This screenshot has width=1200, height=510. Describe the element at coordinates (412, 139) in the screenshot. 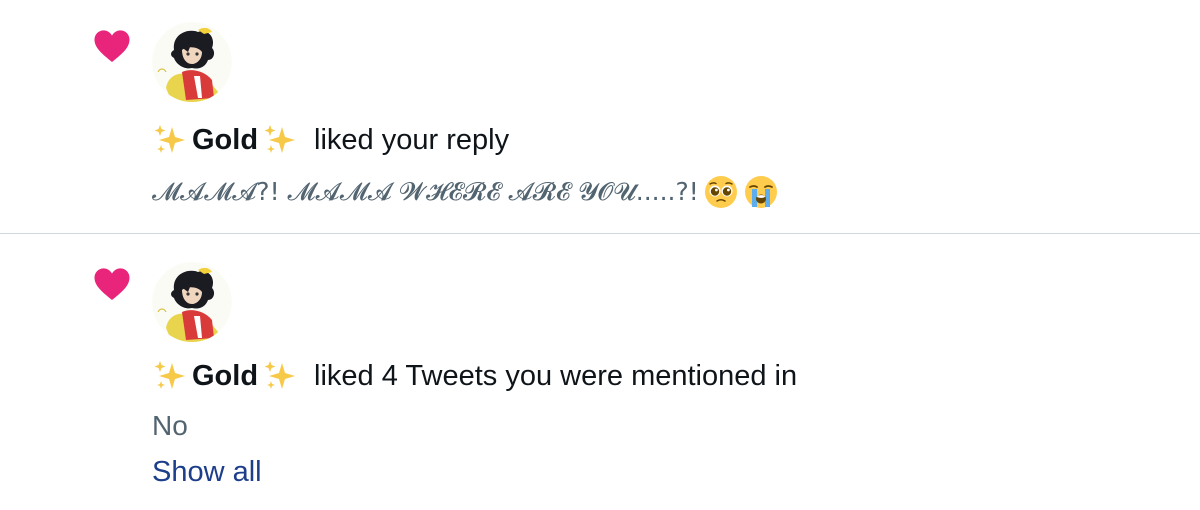

I see `notification-action-text: liked your reply` at that location.